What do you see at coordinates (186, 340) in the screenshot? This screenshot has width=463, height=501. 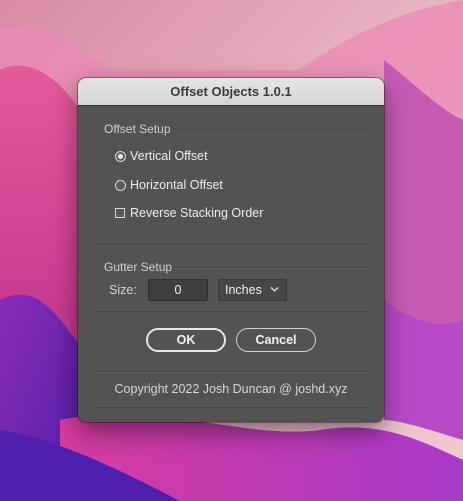 I see `ok-button: OK` at bounding box center [186, 340].